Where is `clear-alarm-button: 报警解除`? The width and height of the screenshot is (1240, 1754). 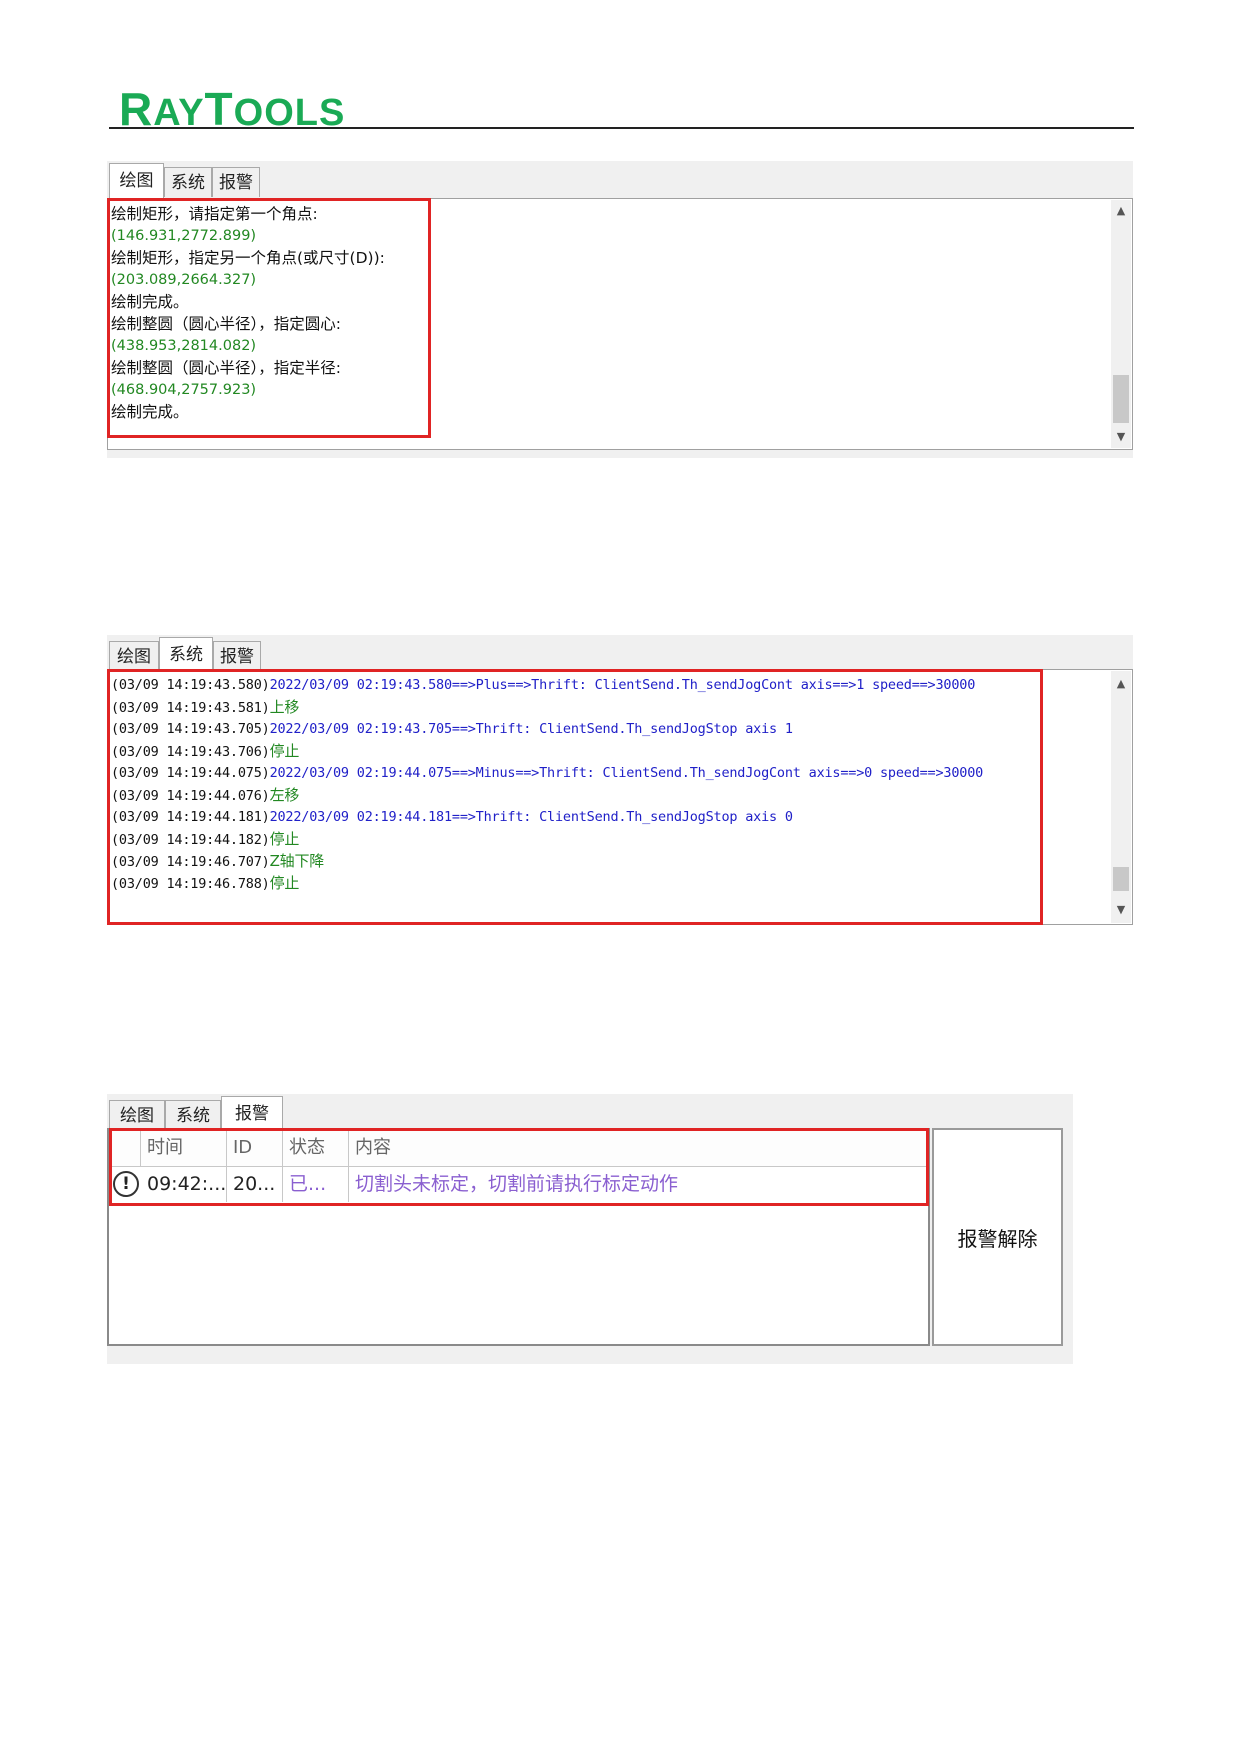
clear-alarm-button: 报警解除 is located at coordinates (997, 1237).